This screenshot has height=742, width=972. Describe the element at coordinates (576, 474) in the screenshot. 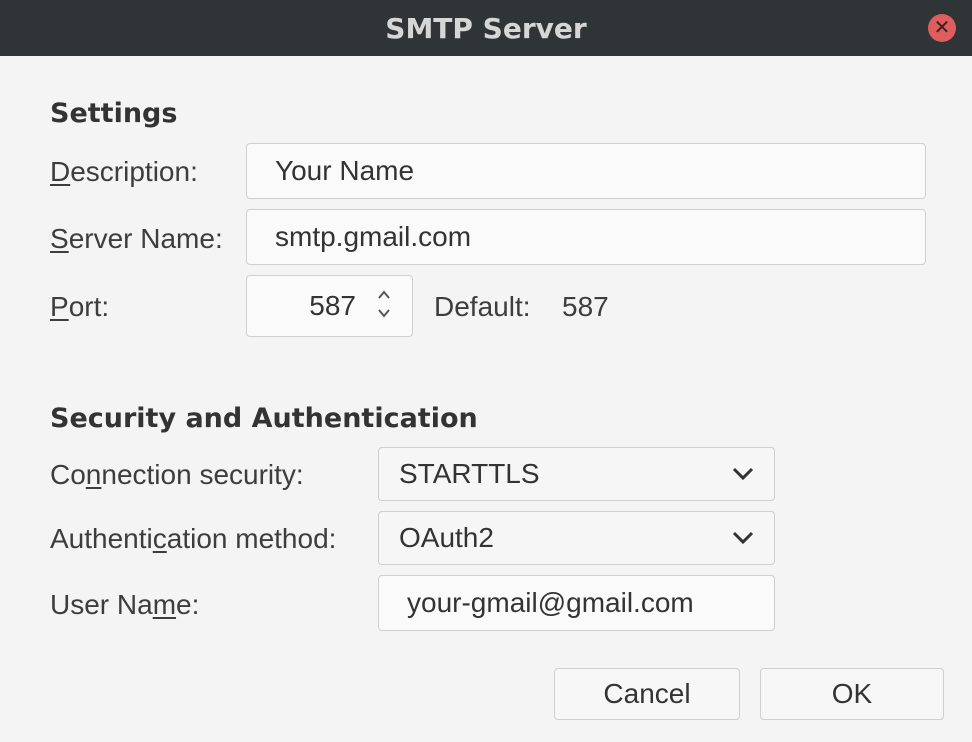

I see `connection-security-select: STARTTLS` at that location.